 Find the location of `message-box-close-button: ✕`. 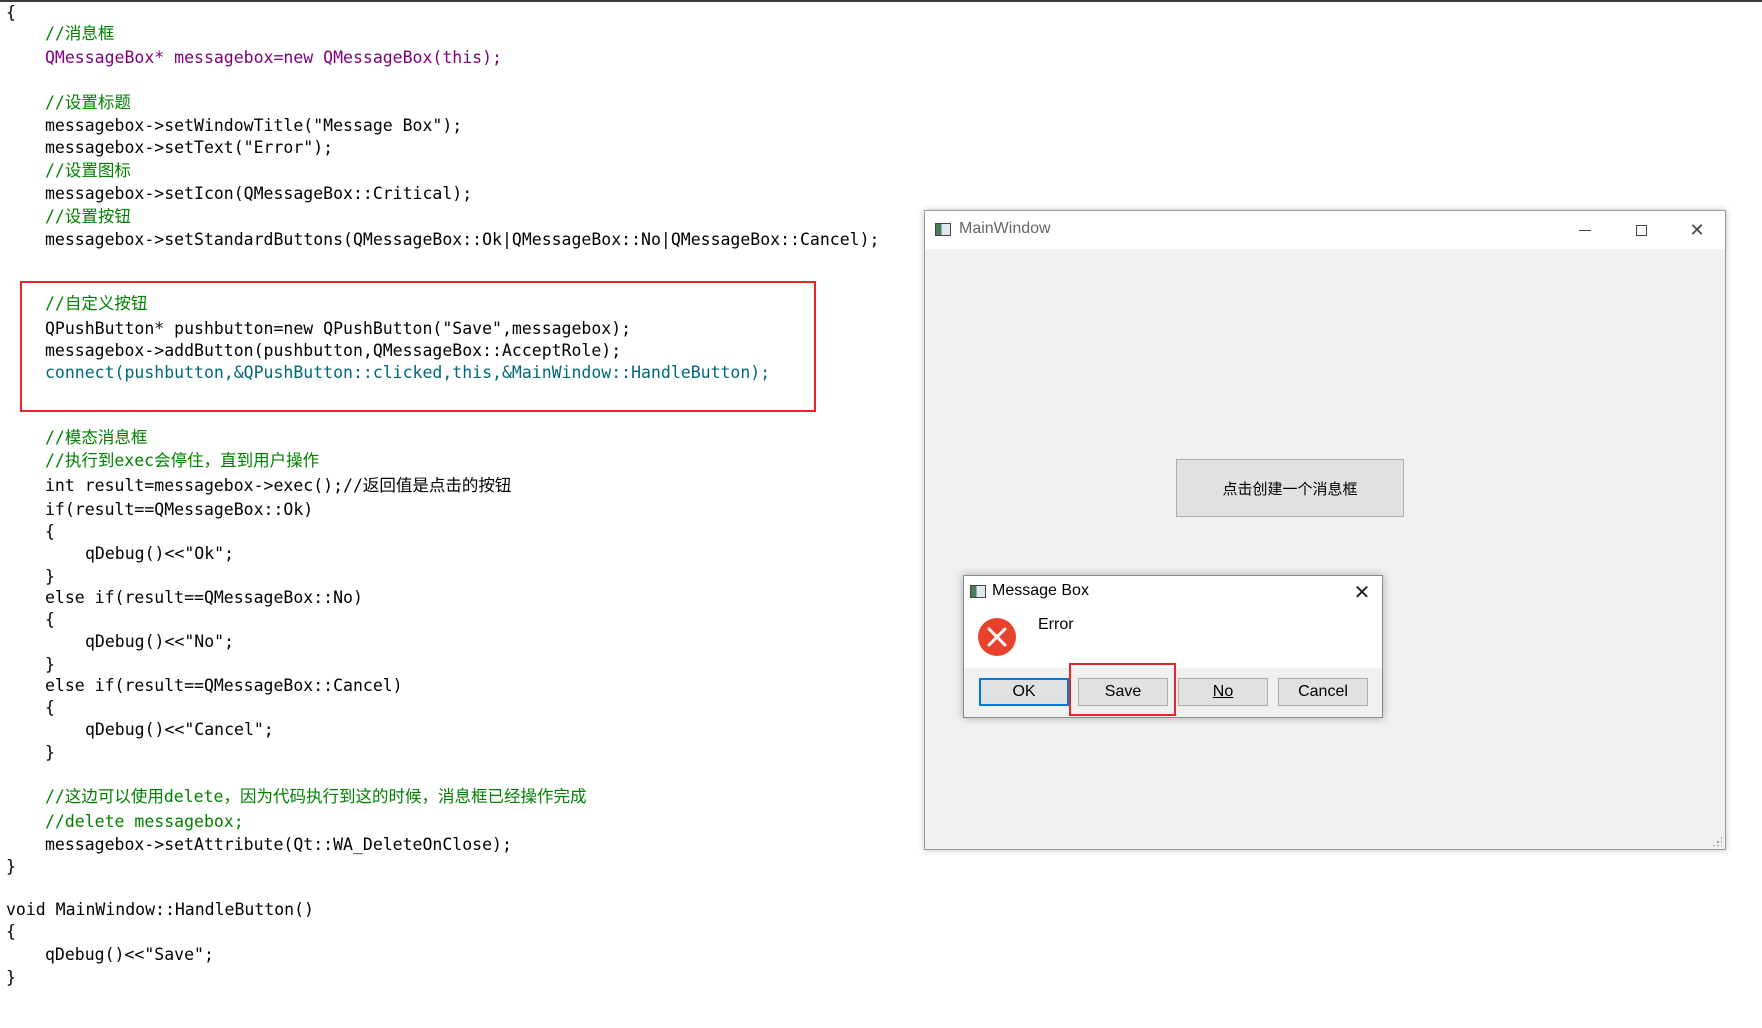

message-box-close-button: ✕ is located at coordinates (1362, 592).